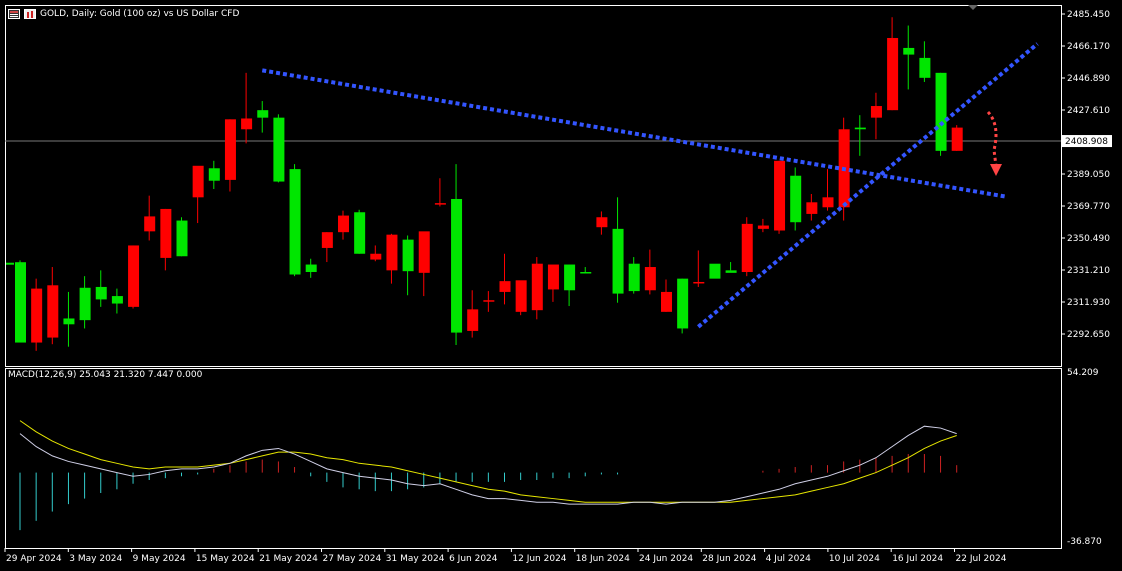 This screenshot has height=571, width=1122. I want to click on macd-tick-label: -36.870, so click(1084, 542).